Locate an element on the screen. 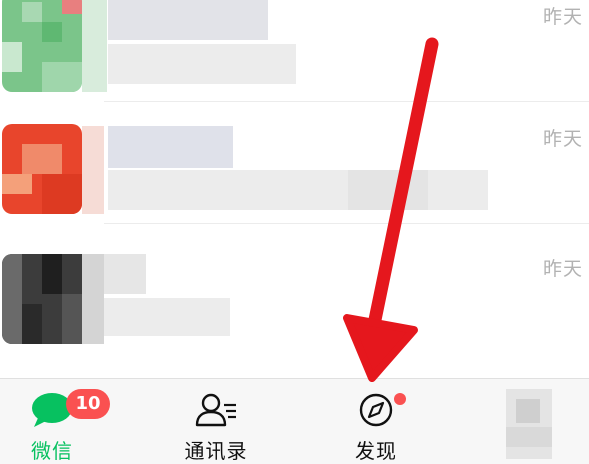 This screenshot has height=464, width=589. tab-chats: 10 微信 is located at coordinates (61, 421).